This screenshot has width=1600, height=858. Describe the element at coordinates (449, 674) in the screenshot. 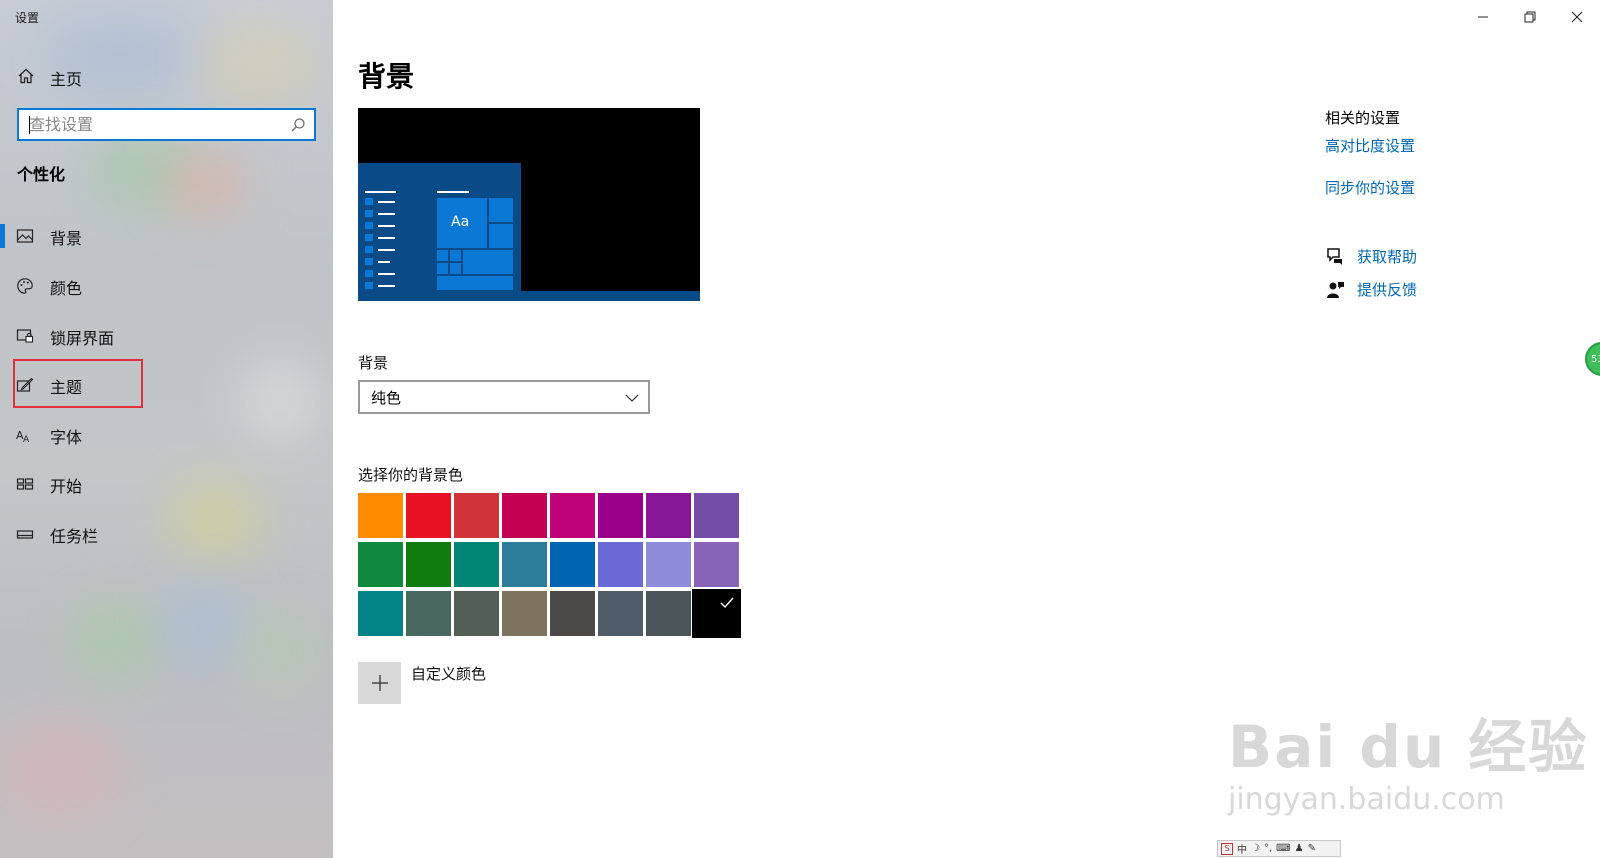

I see `custom-color-label: 自定义颜色` at that location.